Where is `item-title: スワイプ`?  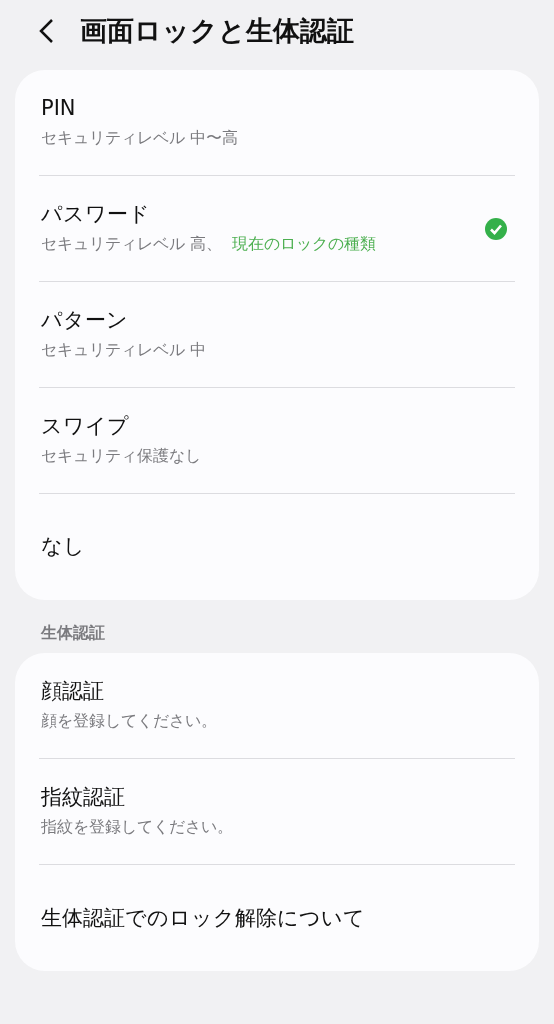 item-title: スワイプ is located at coordinates (85, 427).